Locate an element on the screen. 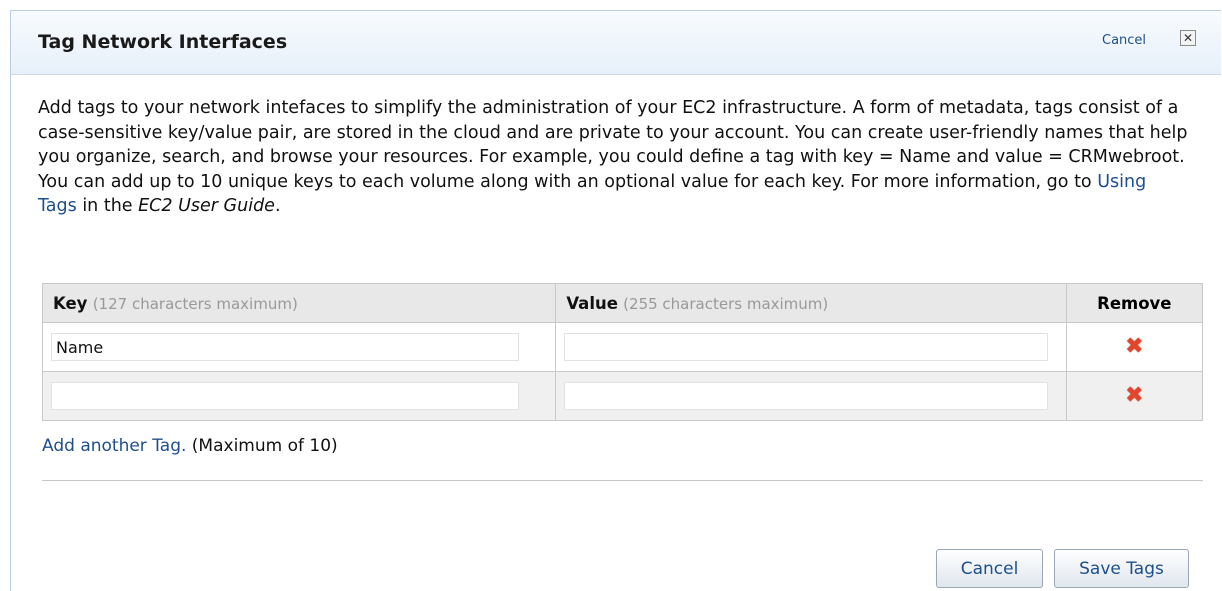 This screenshot has width=1222, height=591. remove-column-header: Remove is located at coordinates (1134, 303).